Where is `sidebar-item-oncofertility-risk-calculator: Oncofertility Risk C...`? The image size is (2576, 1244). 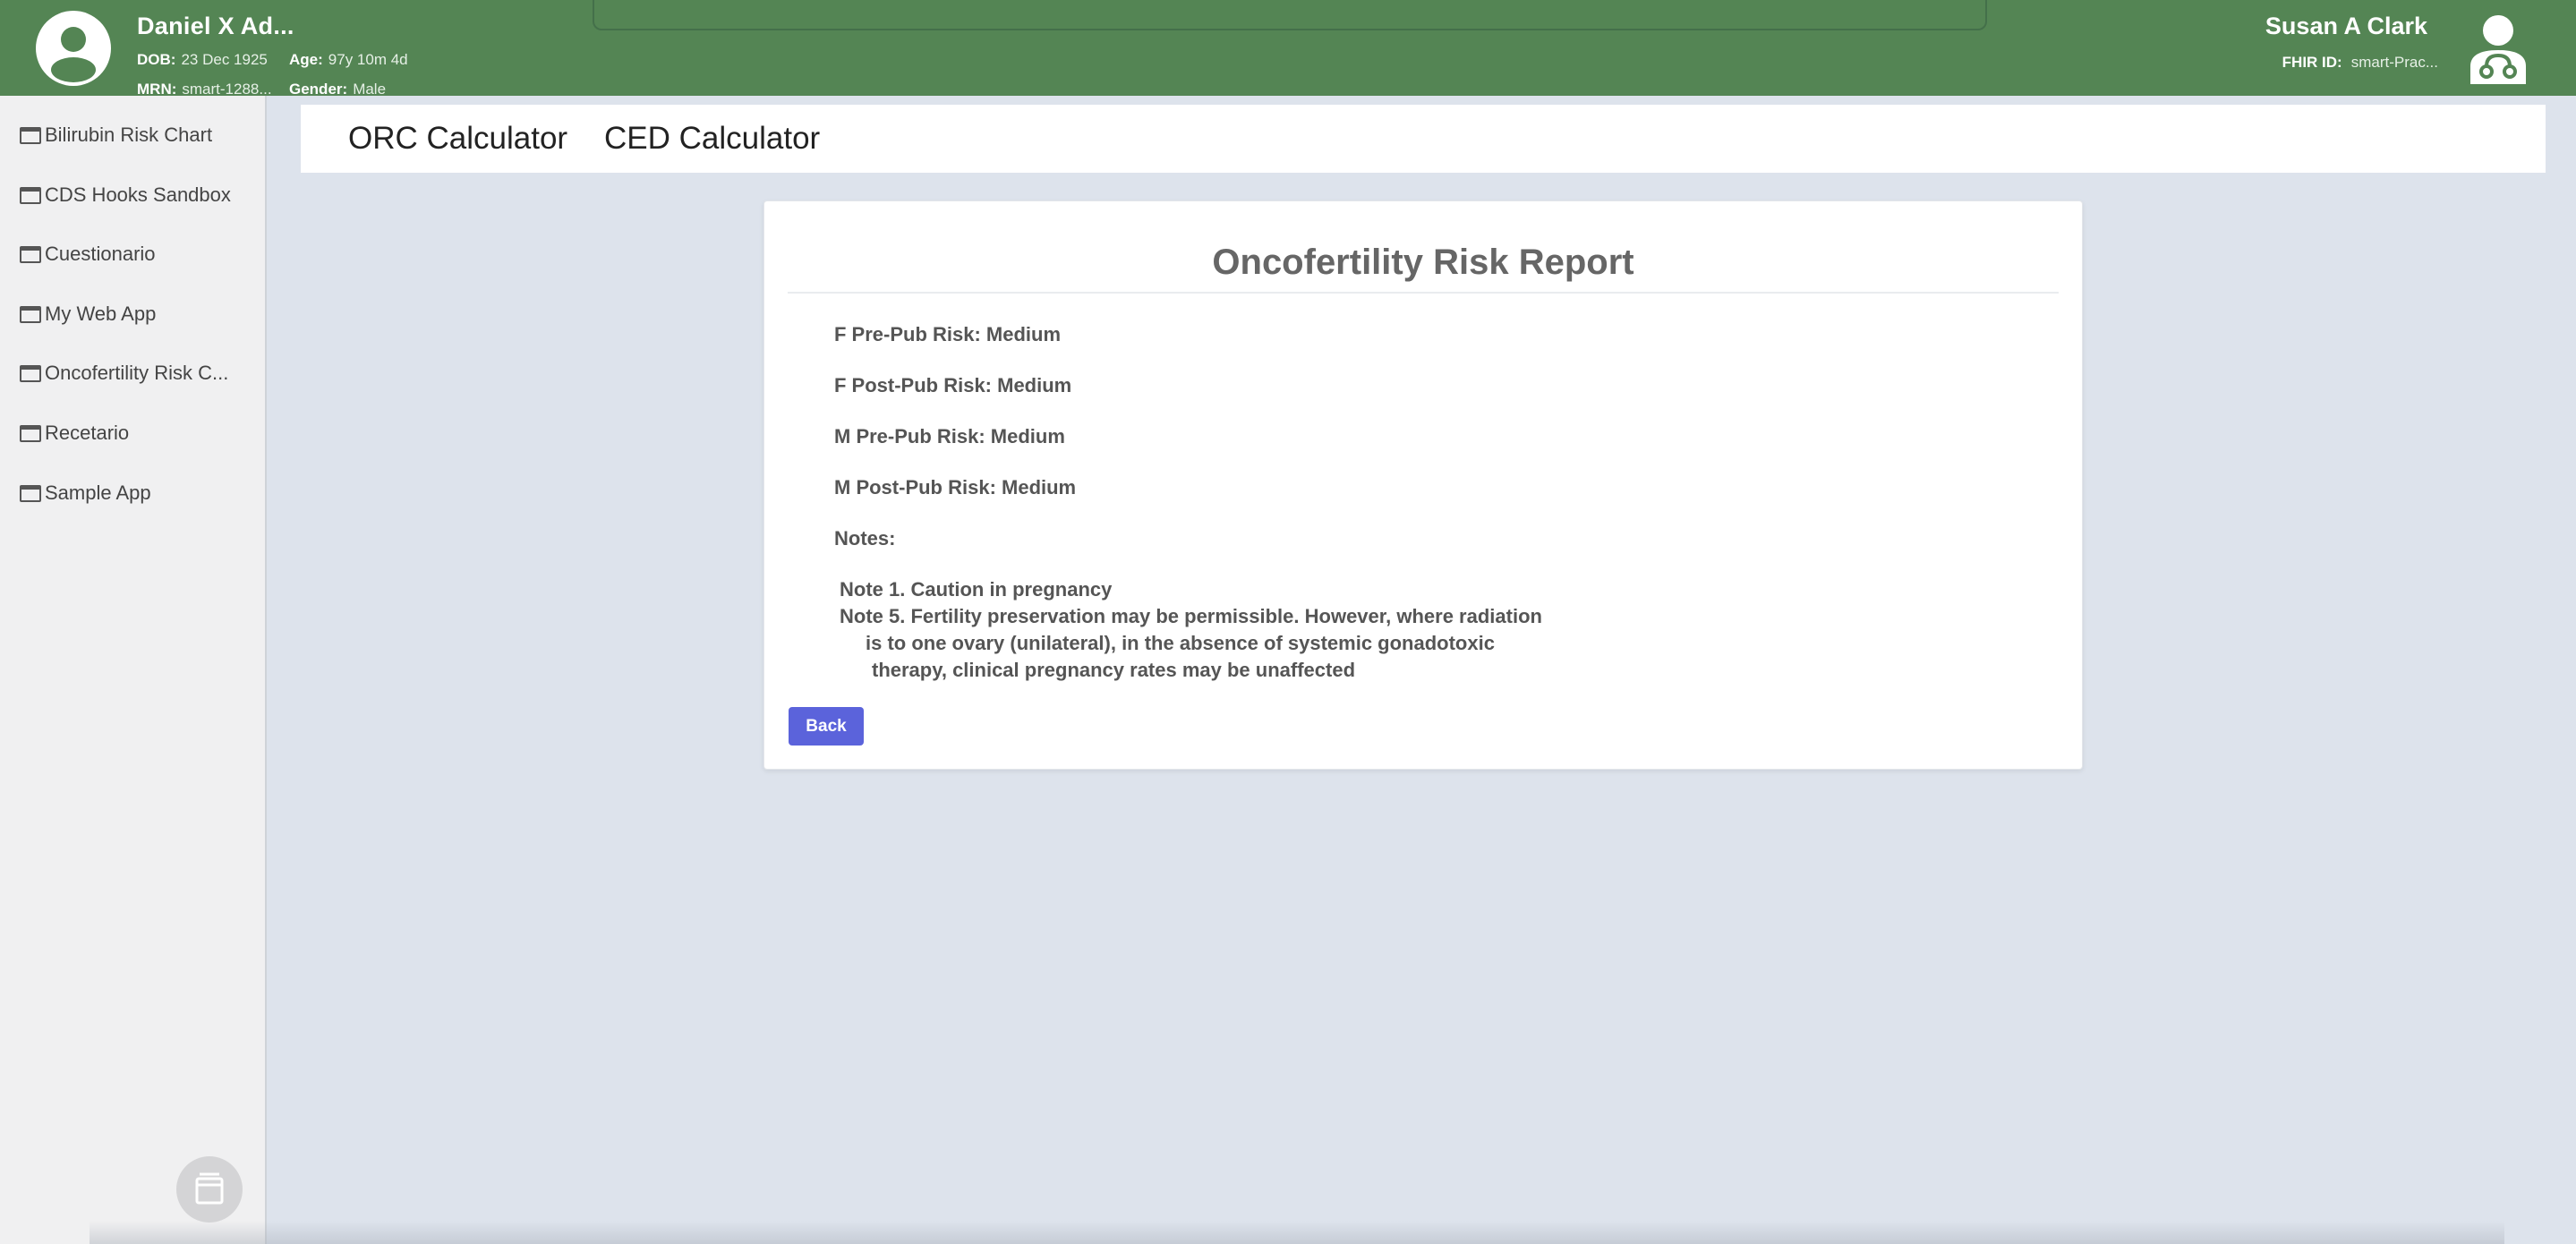
sidebar-item-oncofertility-risk-calculator: Oncofertility Risk C... is located at coordinates (124, 373).